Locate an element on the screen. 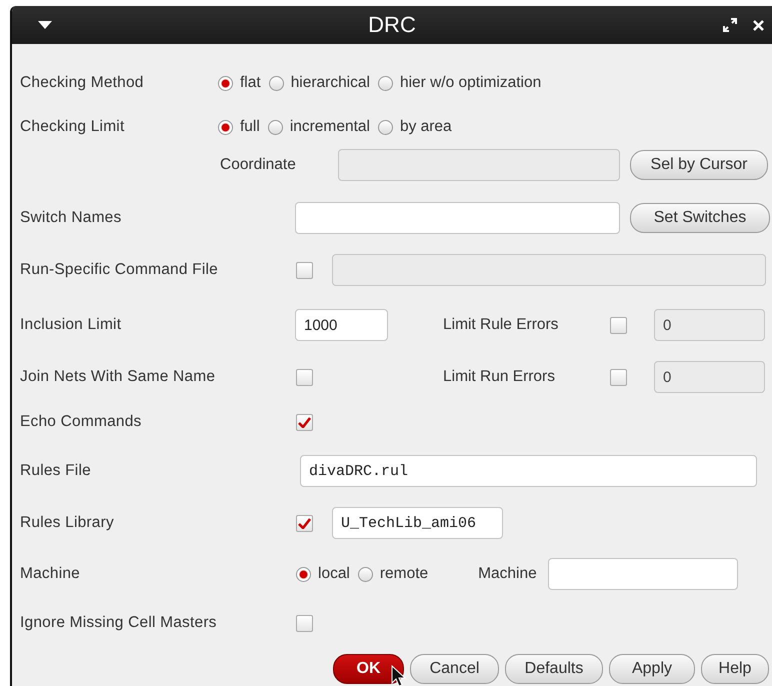 The width and height of the screenshot is (772, 686). field-label: Ignore Missing Cell Masters is located at coordinates (119, 623).